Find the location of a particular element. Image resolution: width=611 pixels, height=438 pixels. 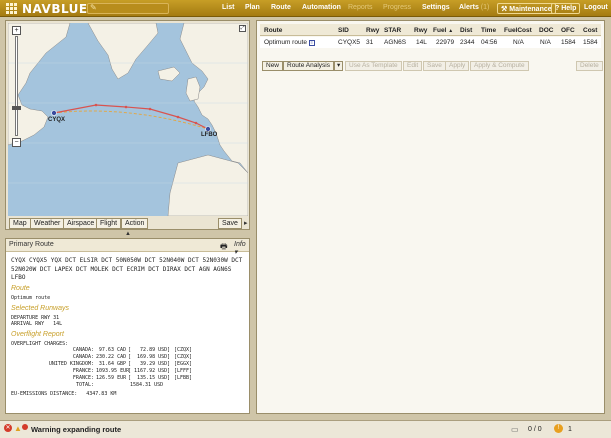

nav-plan: Plan is located at coordinates (252, 7).